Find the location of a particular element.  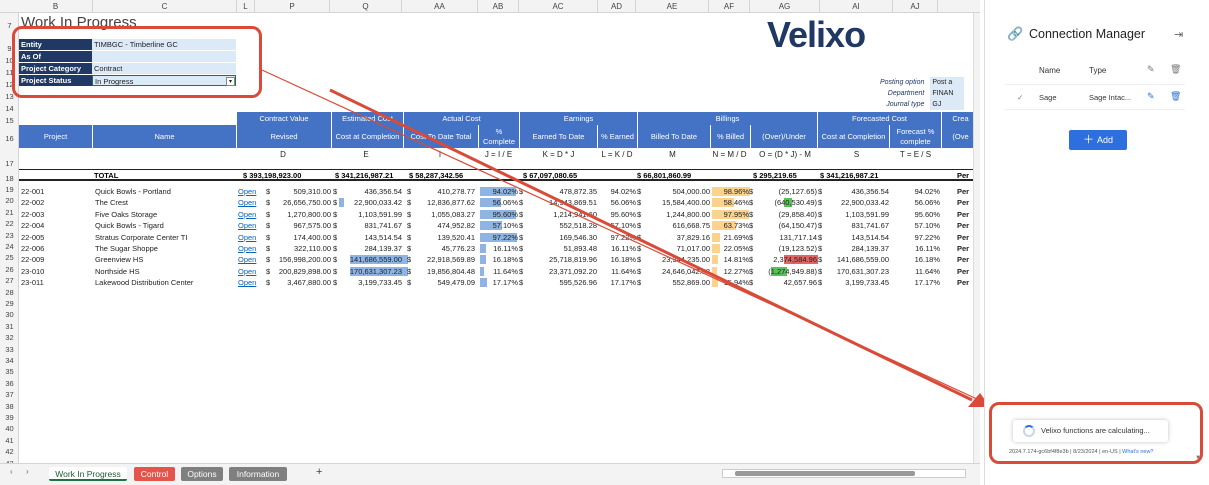

tab-information: Information is located at coordinates (258, 474).